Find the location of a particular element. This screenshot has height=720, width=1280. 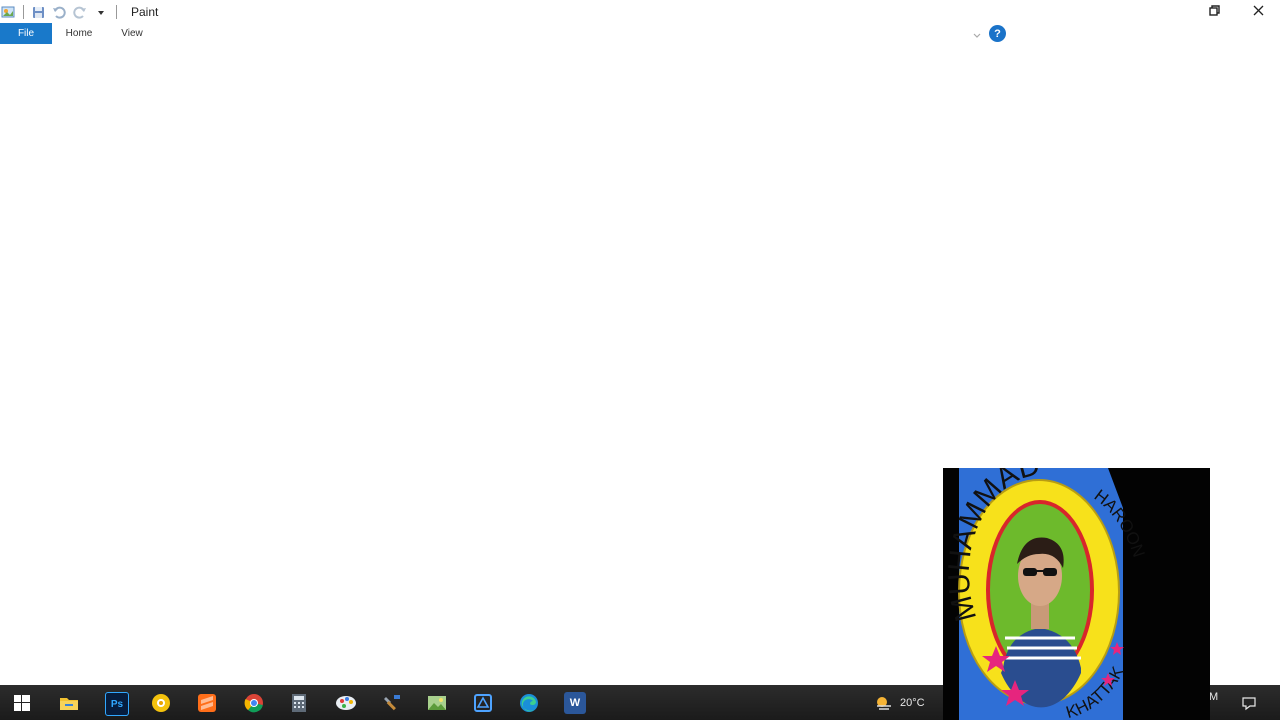

notification-icon is located at coordinates (1249, 703).